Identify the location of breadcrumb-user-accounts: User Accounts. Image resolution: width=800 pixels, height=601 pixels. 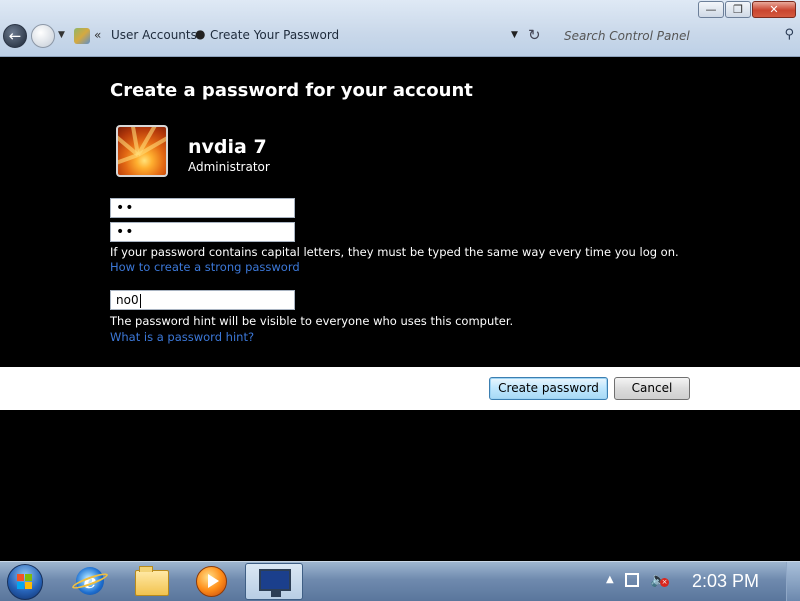
(154, 35).